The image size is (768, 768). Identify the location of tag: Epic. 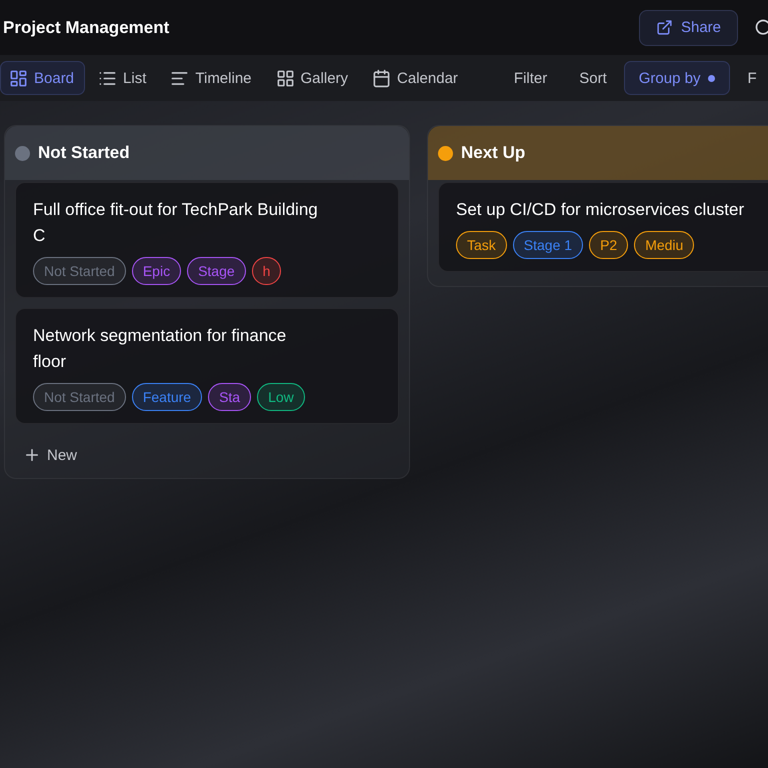
(157, 271).